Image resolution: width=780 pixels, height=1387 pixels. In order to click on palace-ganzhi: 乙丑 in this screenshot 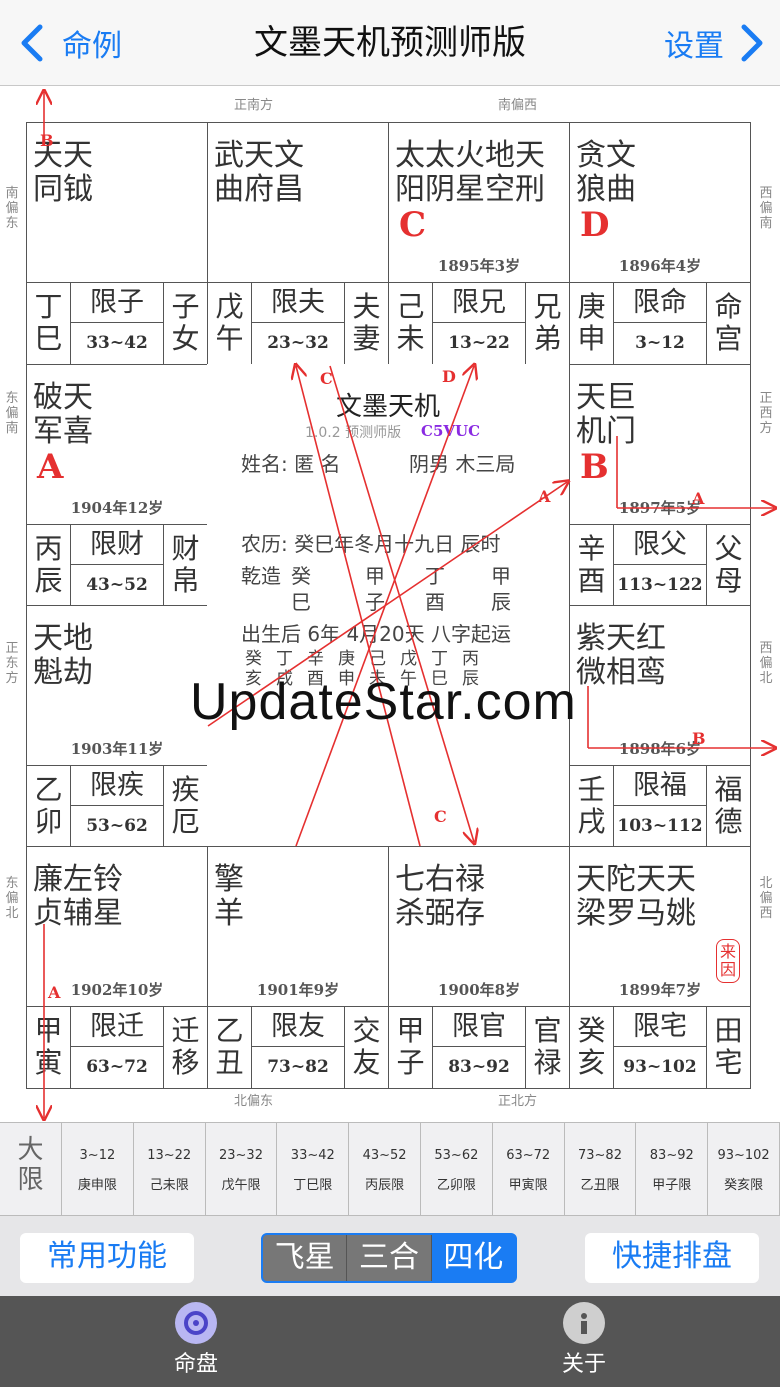, I will do `click(230, 1047)`.